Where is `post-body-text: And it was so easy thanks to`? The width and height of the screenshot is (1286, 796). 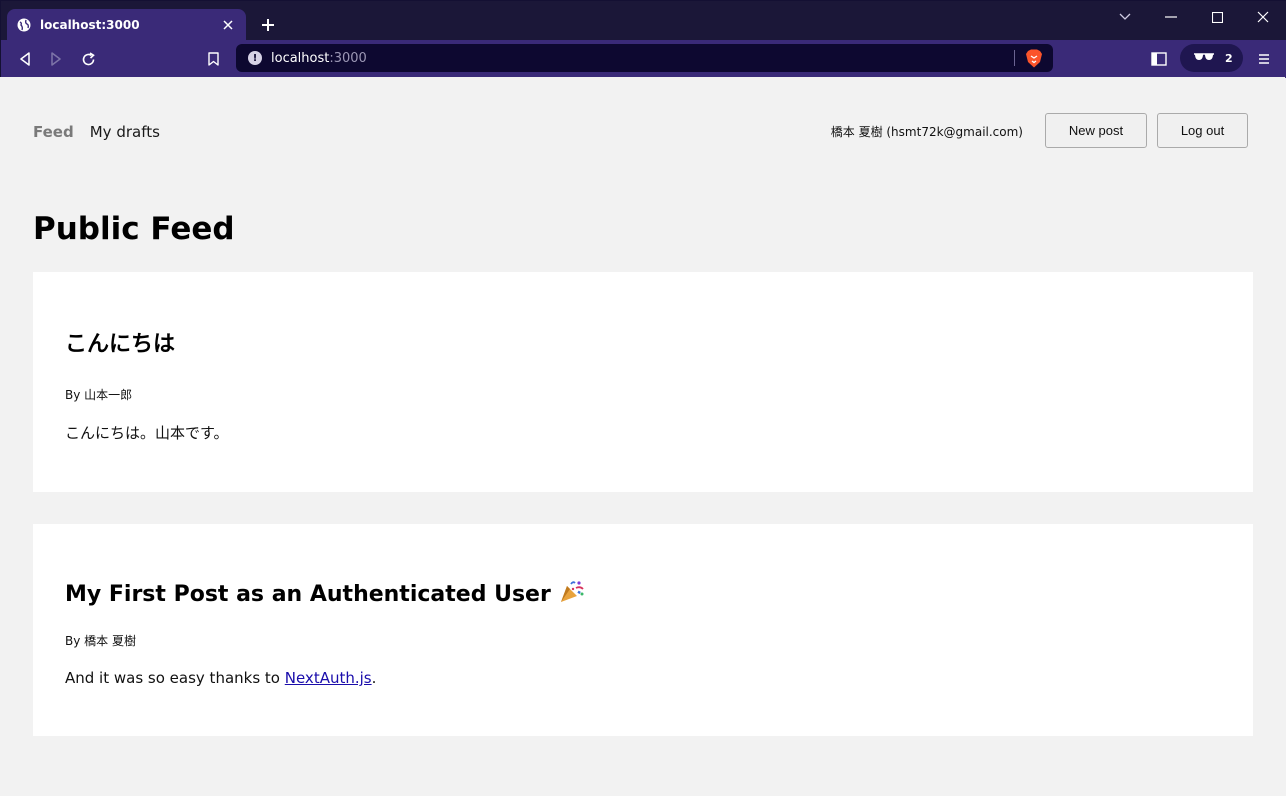 post-body-text: And it was so easy thanks to is located at coordinates (175, 678).